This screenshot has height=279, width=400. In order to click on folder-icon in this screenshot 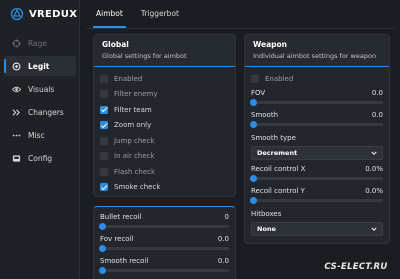, I will do `click(16, 158)`.